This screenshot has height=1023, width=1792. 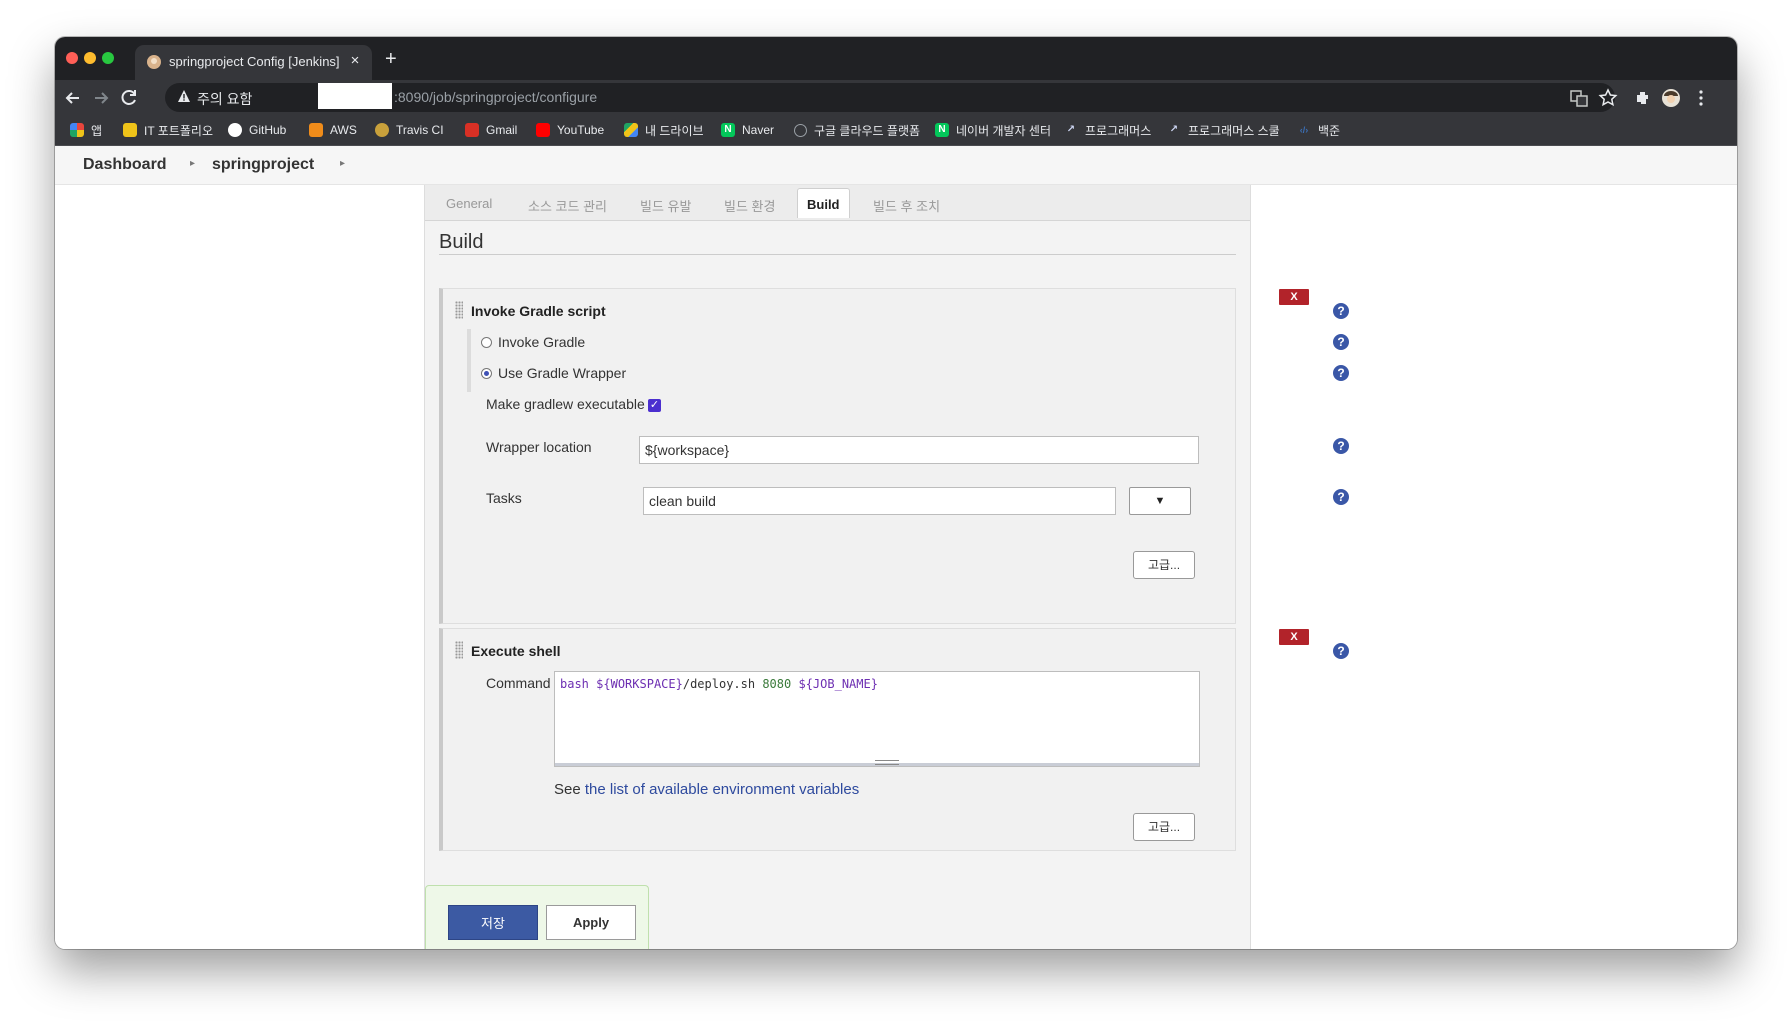 What do you see at coordinates (639, 684) in the screenshot?
I see `code-token-workspace: ${WORKSPACE}` at bounding box center [639, 684].